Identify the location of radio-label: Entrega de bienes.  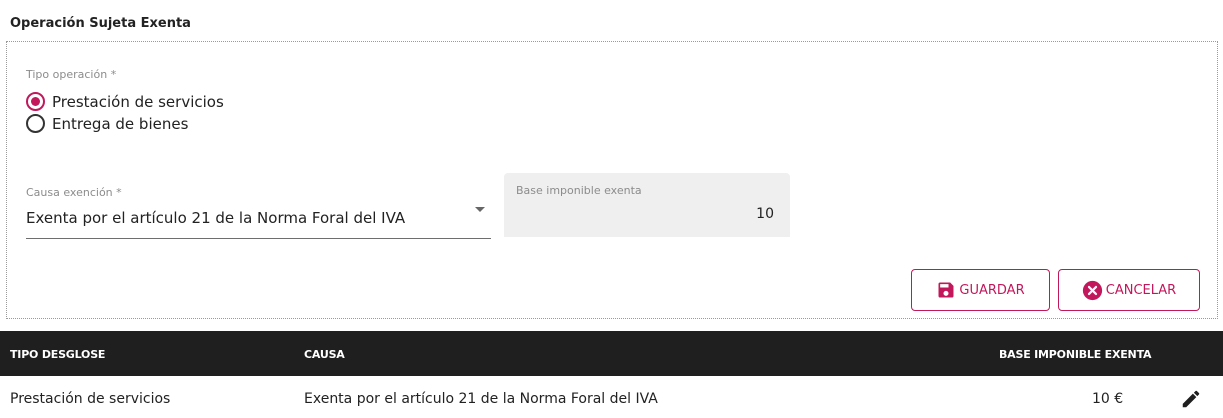
(120, 123).